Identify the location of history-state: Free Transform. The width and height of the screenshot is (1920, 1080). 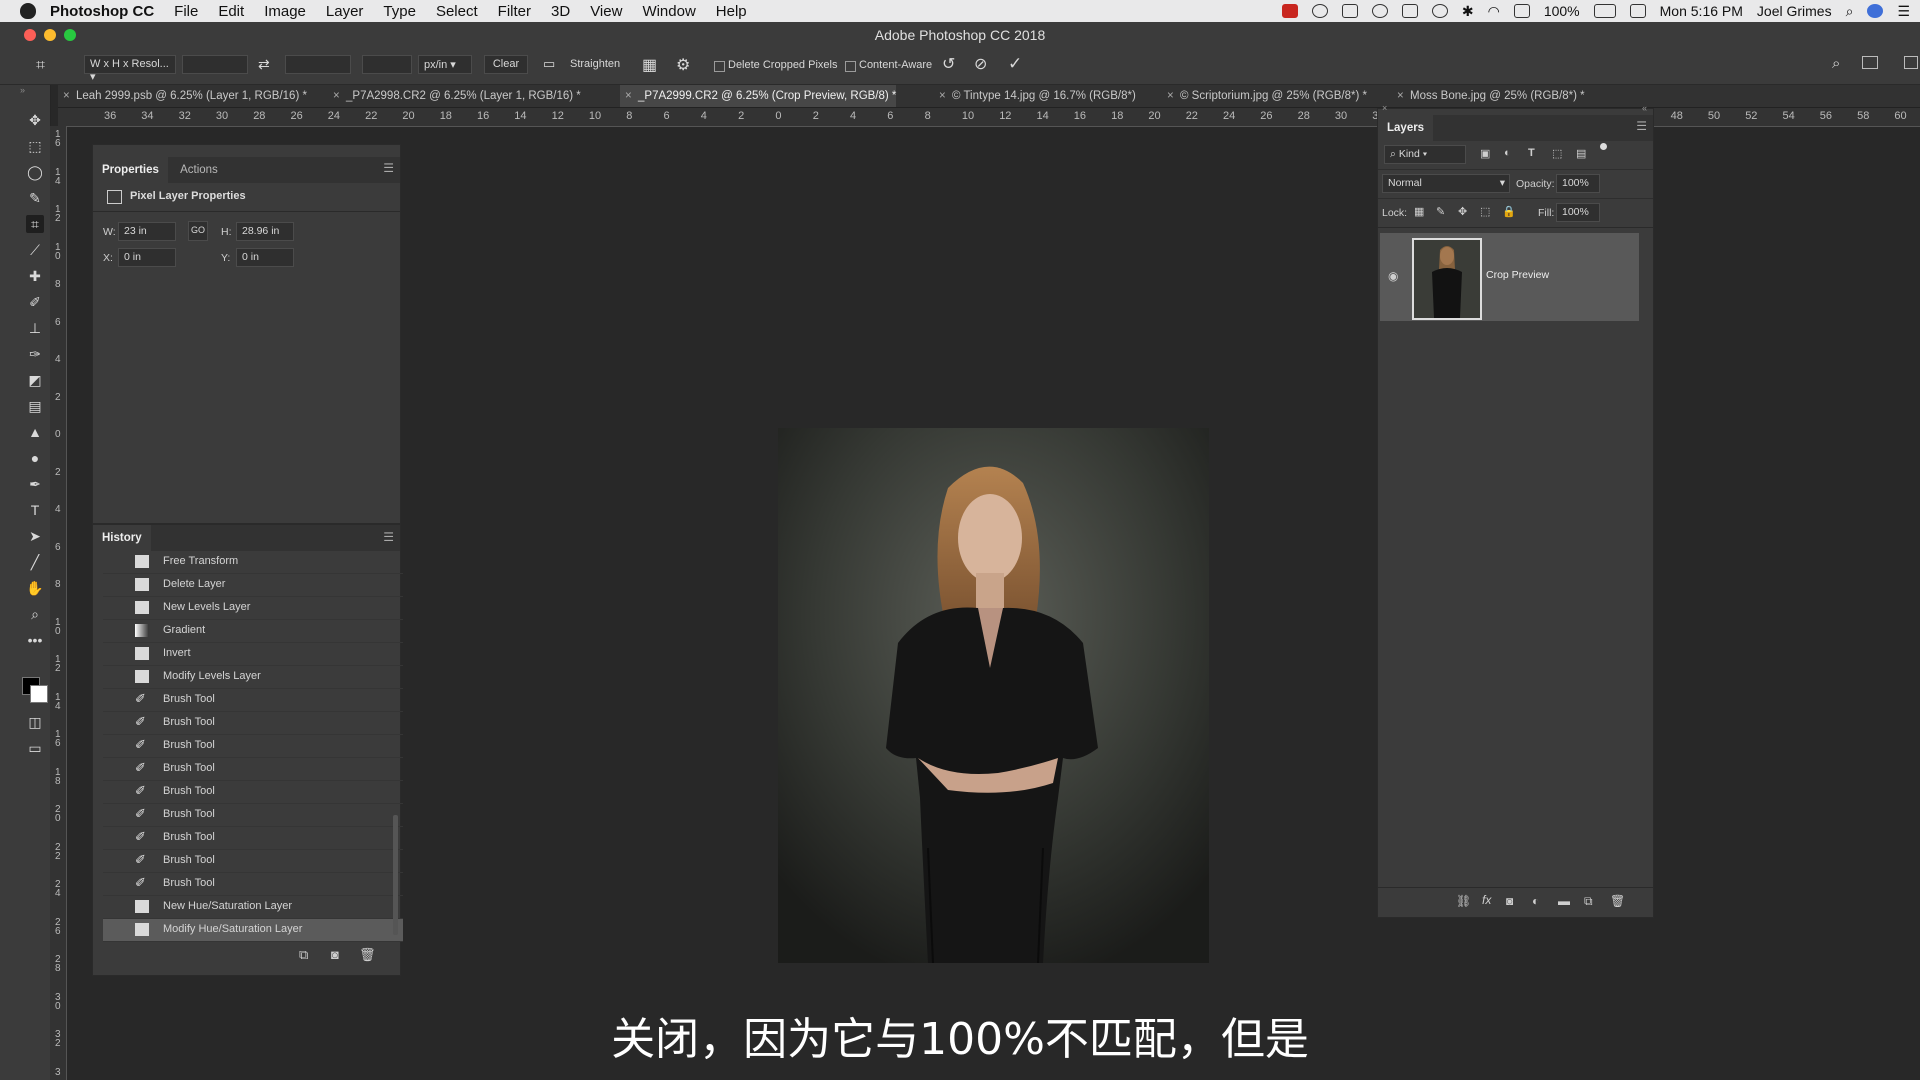
(253, 562).